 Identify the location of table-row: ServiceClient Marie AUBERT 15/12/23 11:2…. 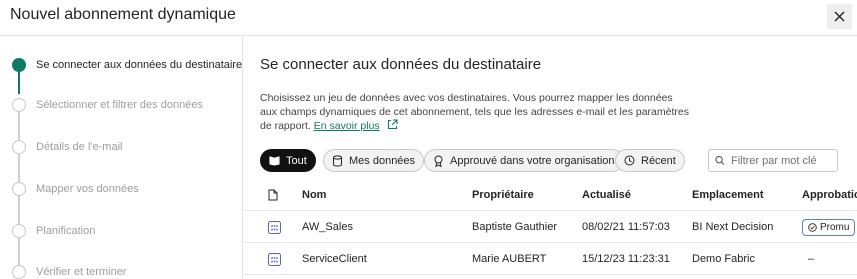
(550, 259).